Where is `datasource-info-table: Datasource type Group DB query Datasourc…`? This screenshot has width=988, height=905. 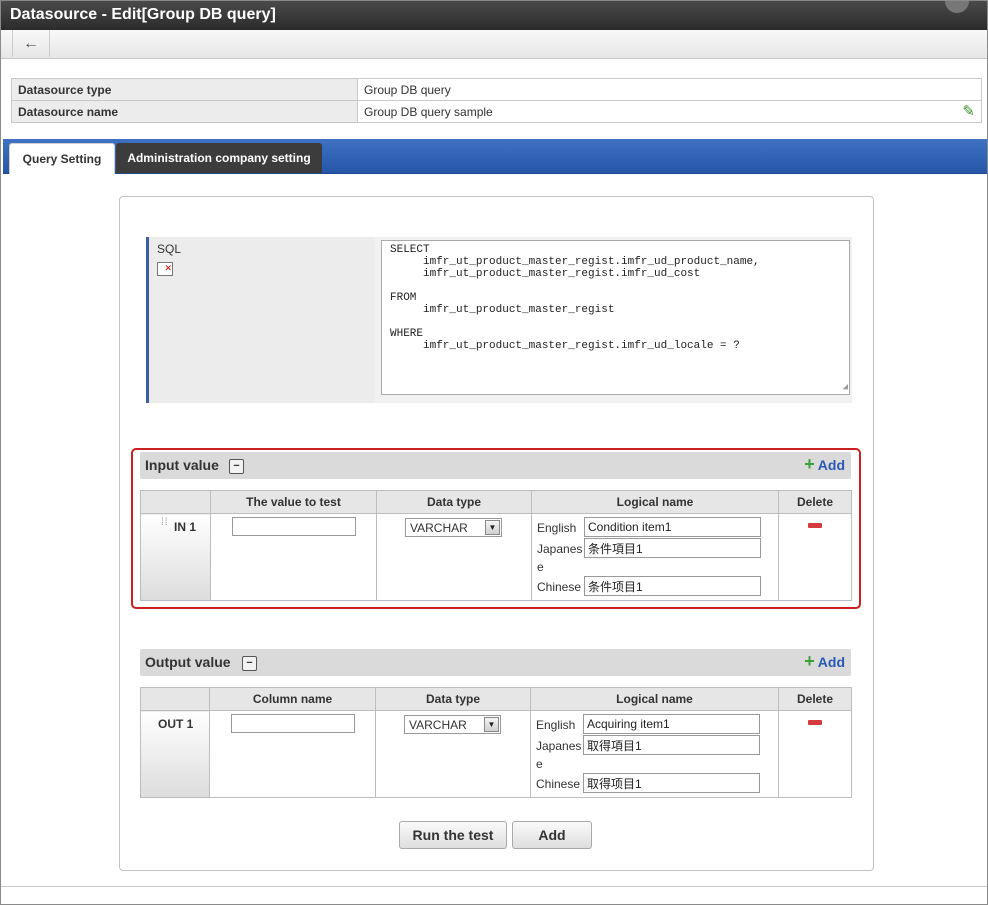
datasource-info-table: Datasource type Group DB query Datasourc… is located at coordinates (496, 100).